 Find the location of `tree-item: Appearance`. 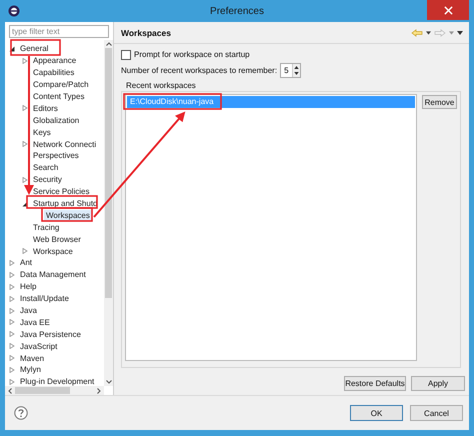

tree-item: Appearance is located at coordinates (54, 60).